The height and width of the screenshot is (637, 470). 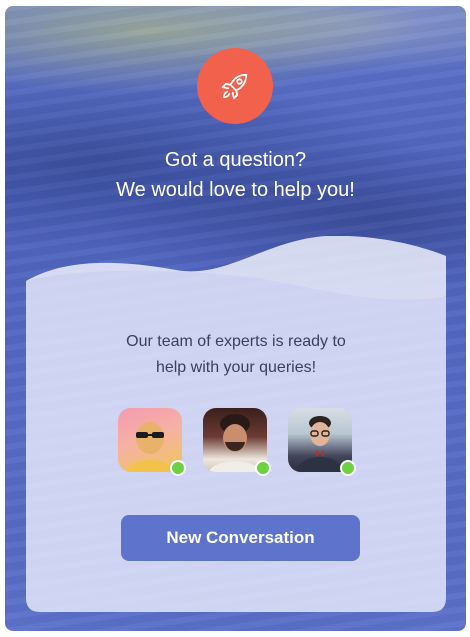 What do you see at coordinates (236, 341) in the screenshot?
I see `card-text-line-1: Our team of experts is ready to` at bounding box center [236, 341].